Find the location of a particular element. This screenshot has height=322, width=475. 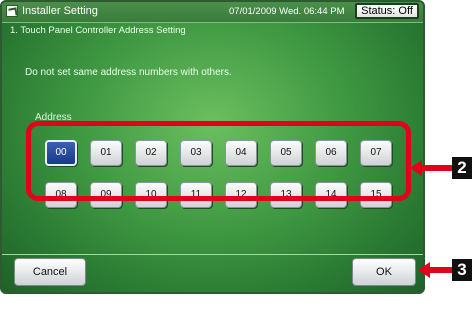

datetime-display: 07/01/2009 Wed. 06:44 PM is located at coordinates (287, 11).